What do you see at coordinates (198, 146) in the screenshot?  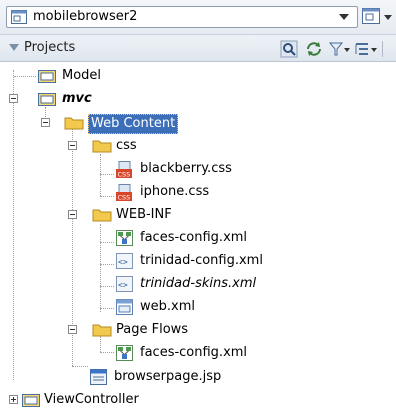 I see `tree-item-css: css` at bounding box center [198, 146].